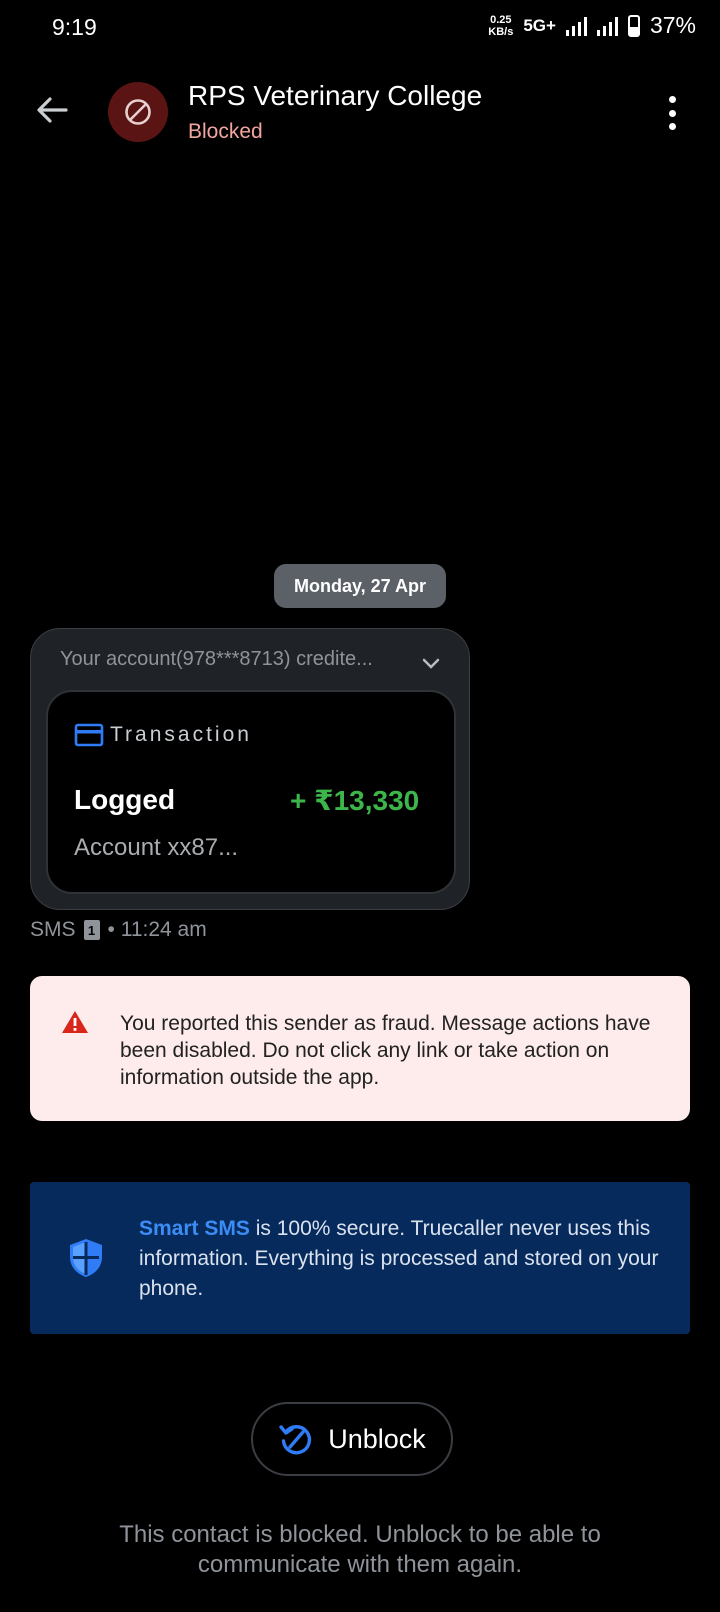  I want to click on battery-percent: 37%, so click(672, 25).